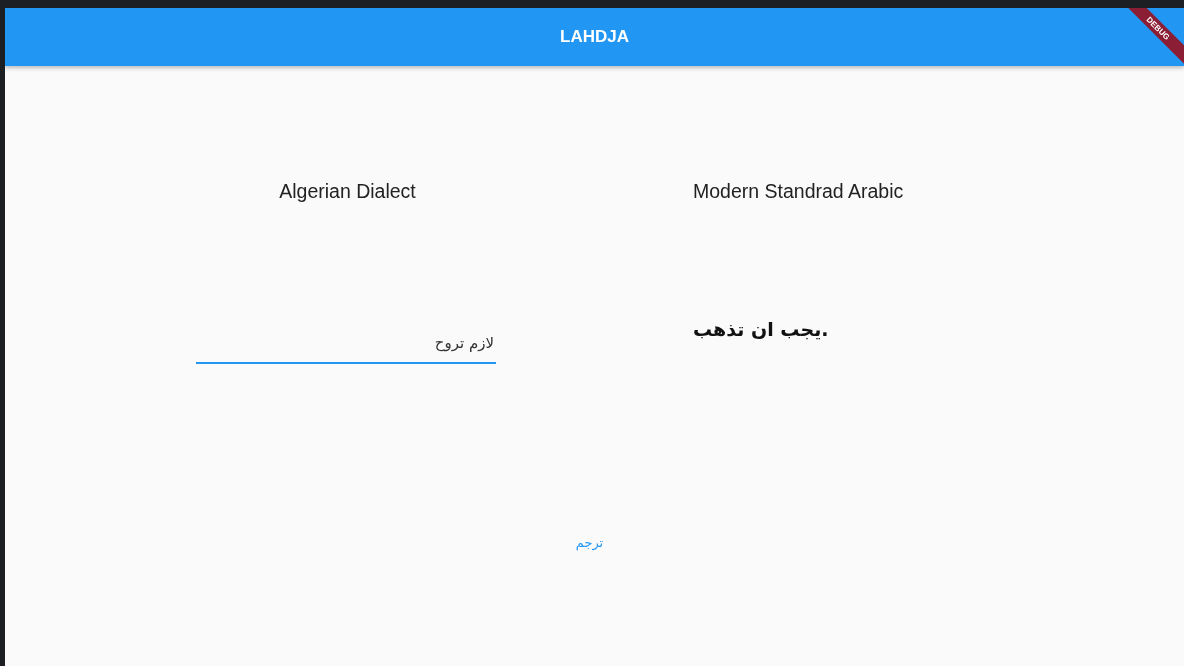 This screenshot has width=1184, height=666. What do you see at coordinates (346, 346) in the screenshot?
I see `input-field: لازم تروح` at bounding box center [346, 346].